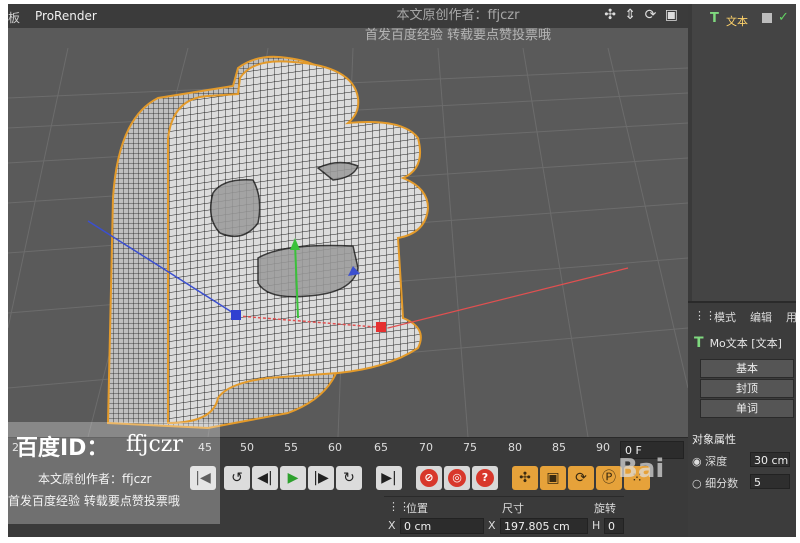  What do you see at coordinates (783, 17) in the screenshot?
I see `enabled-check-icon: ✓` at bounding box center [783, 17].